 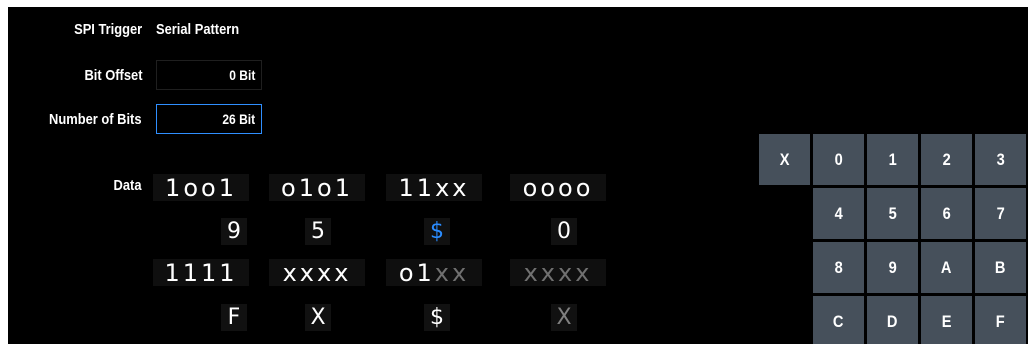 I want to click on data-label: Data, so click(x=128, y=185).